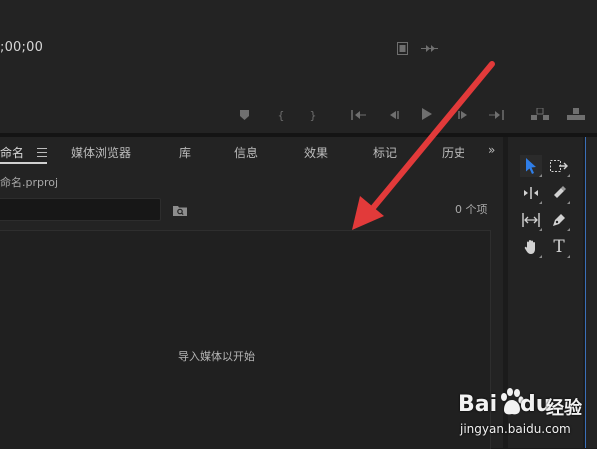 This screenshot has height=449, width=597. What do you see at coordinates (80, 209) in the screenshot?
I see `search-input` at bounding box center [80, 209].